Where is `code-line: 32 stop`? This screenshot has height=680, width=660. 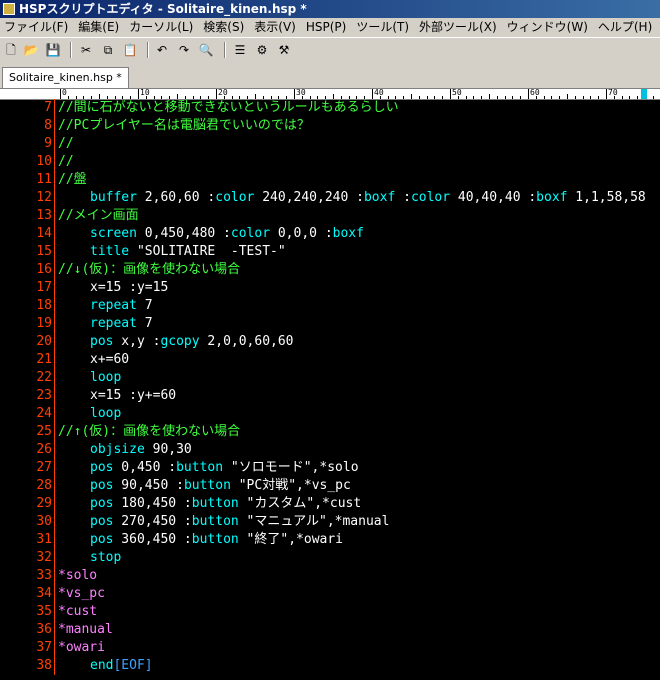 code-line: 32 stop is located at coordinates (330, 558).